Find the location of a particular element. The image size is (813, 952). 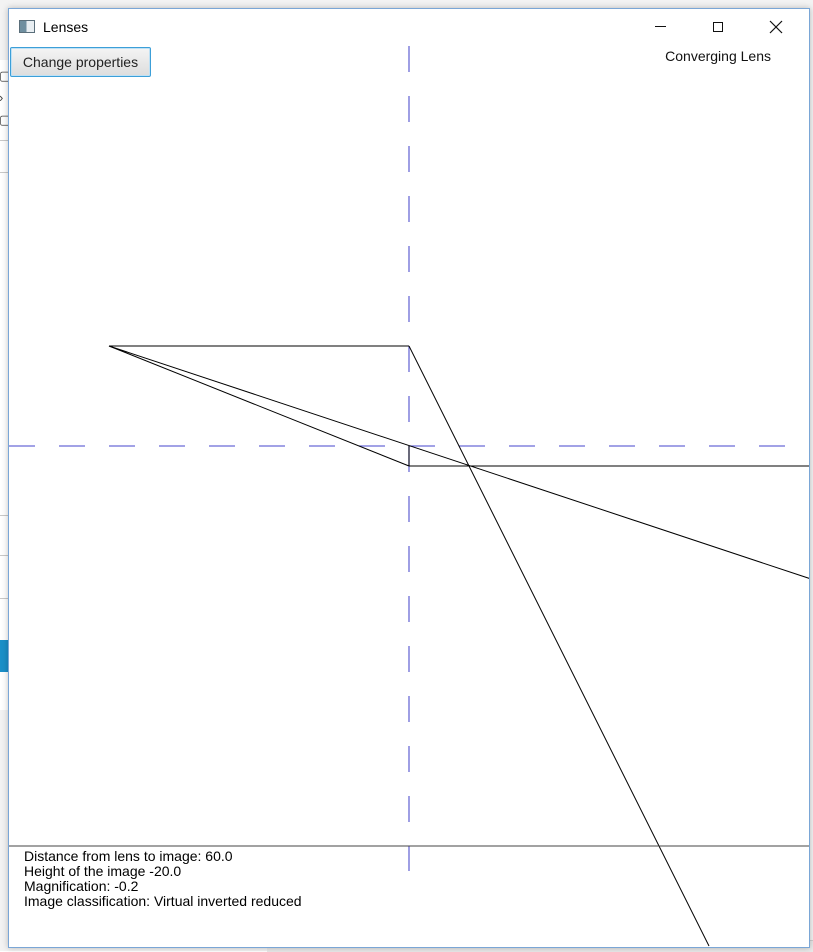

image-distance-text: Distance from lens to image: 60.0 is located at coordinates (128, 856).